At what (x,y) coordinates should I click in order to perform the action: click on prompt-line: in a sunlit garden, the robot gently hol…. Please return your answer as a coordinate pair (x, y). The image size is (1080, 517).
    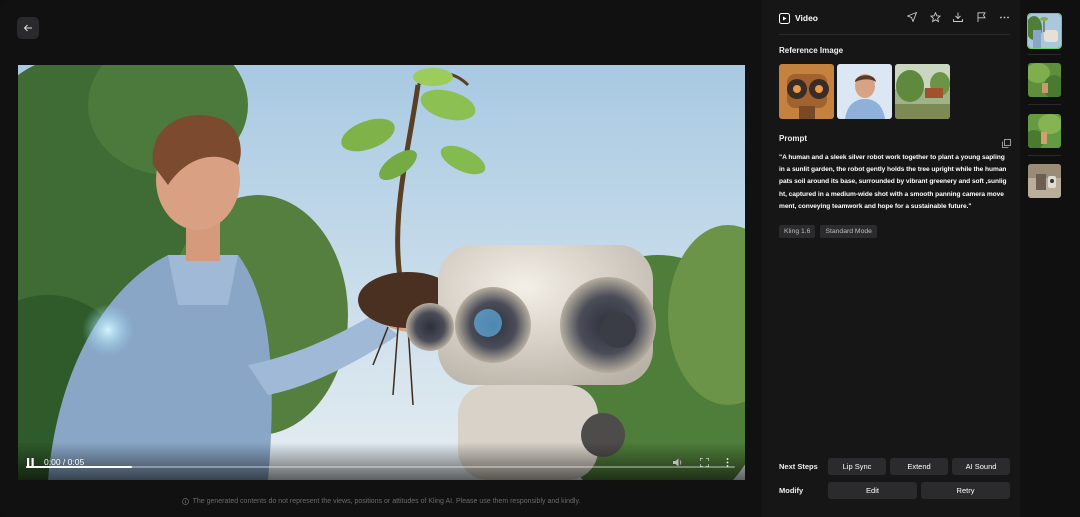
    Looking at the image, I should click on (893, 170).